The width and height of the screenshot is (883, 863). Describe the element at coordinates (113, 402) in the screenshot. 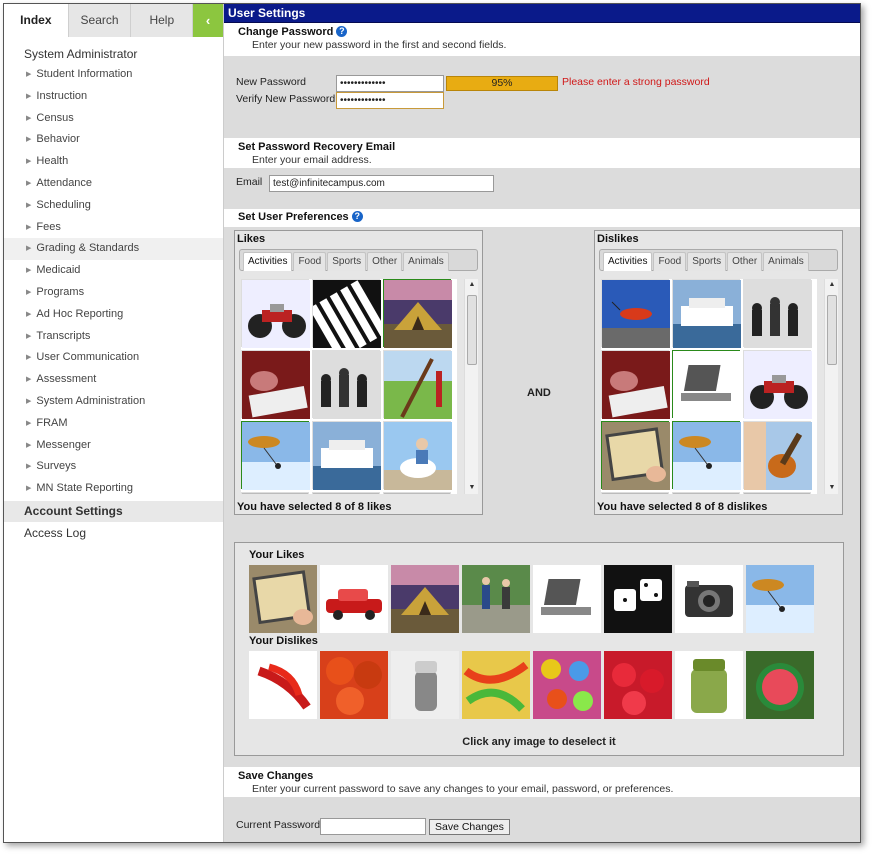

I see `sidebar-item-system-administration: ▶ System Administration` at that location.